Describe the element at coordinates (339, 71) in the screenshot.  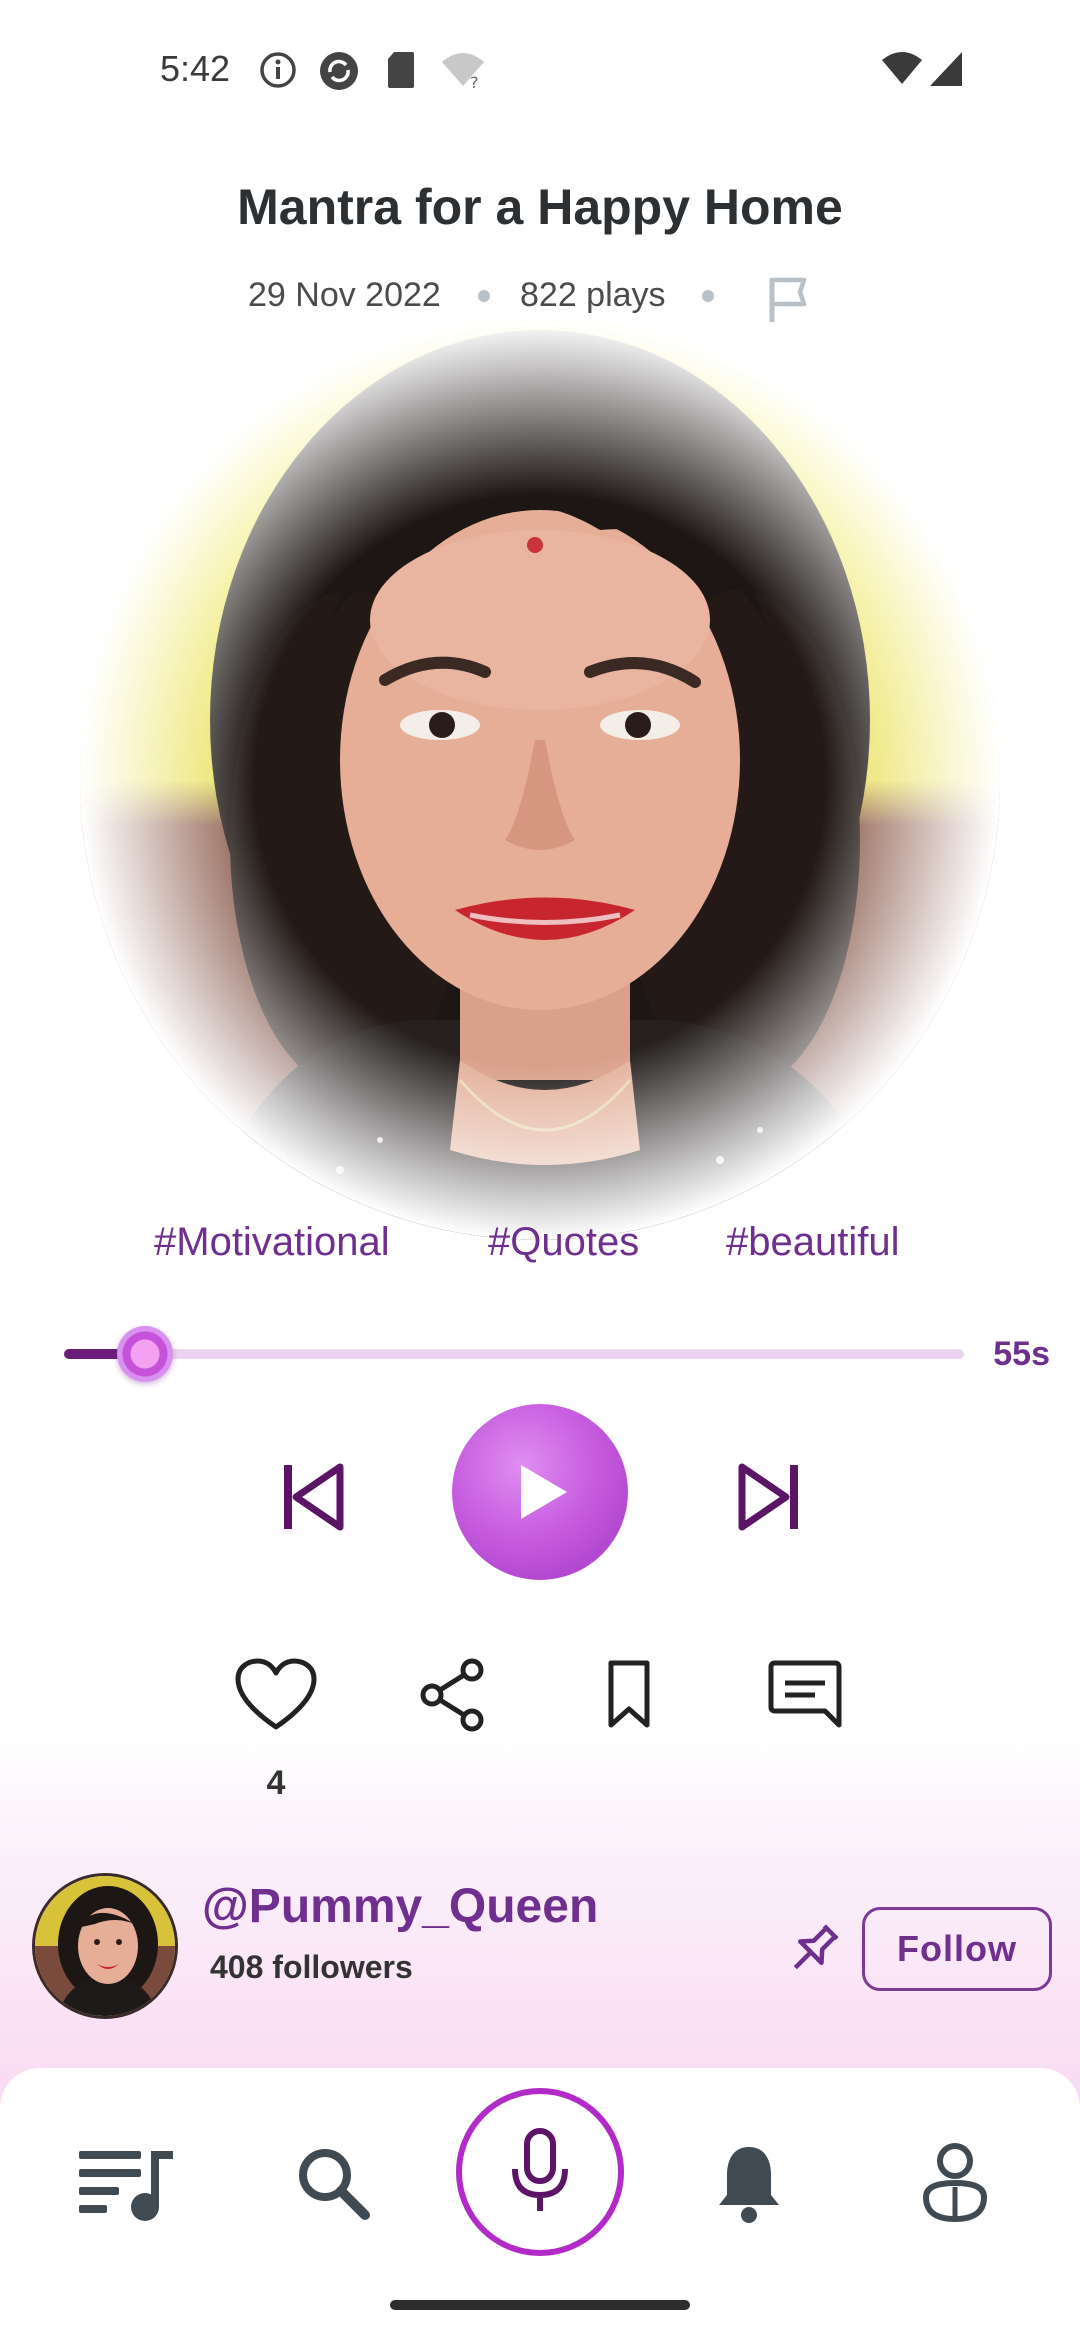
I see `sync-icon` at that location.